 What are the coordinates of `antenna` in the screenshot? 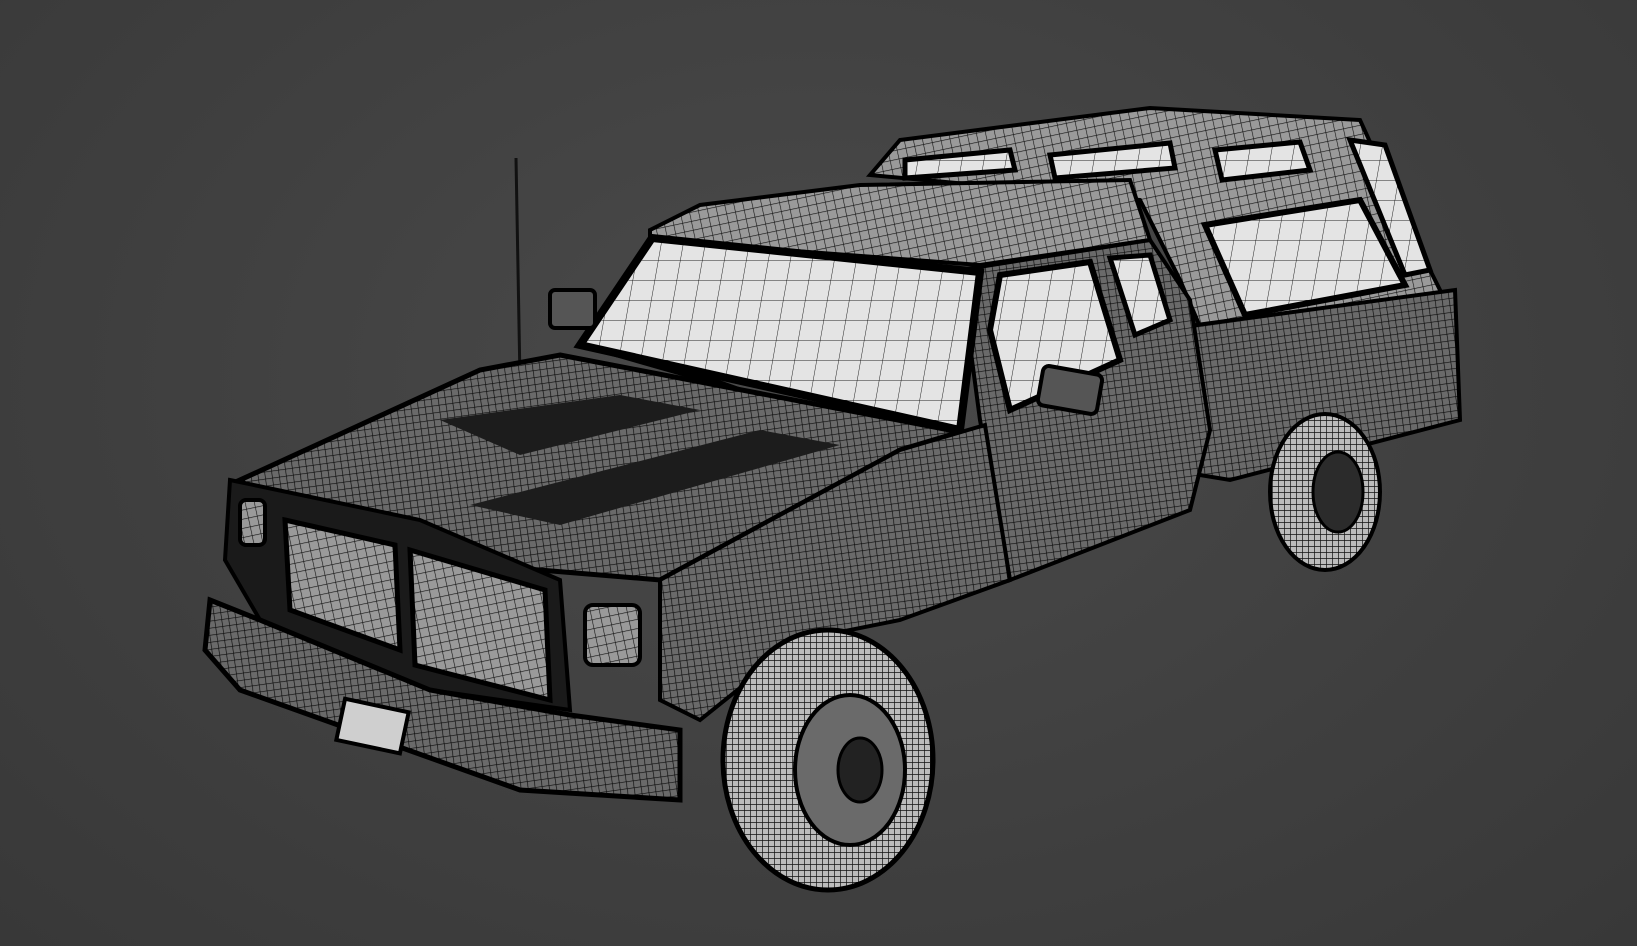 It's located at (518, 269).